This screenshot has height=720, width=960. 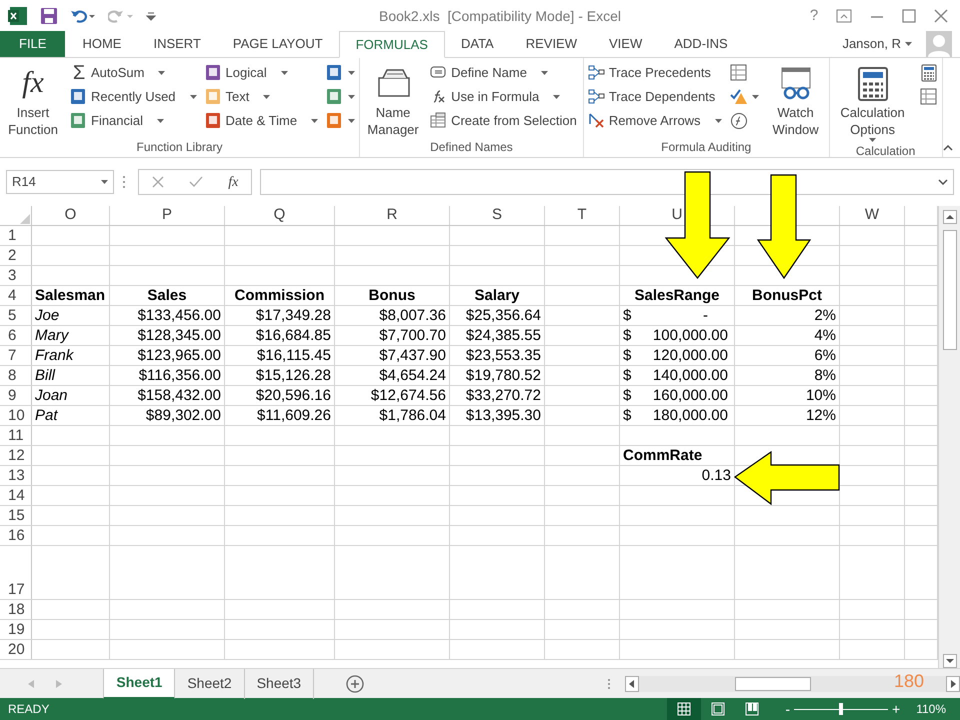 What do you see at coordinates (355, 683) in the screenshot?
I see `add-sheet-icon` at bounding box center [355, 683].